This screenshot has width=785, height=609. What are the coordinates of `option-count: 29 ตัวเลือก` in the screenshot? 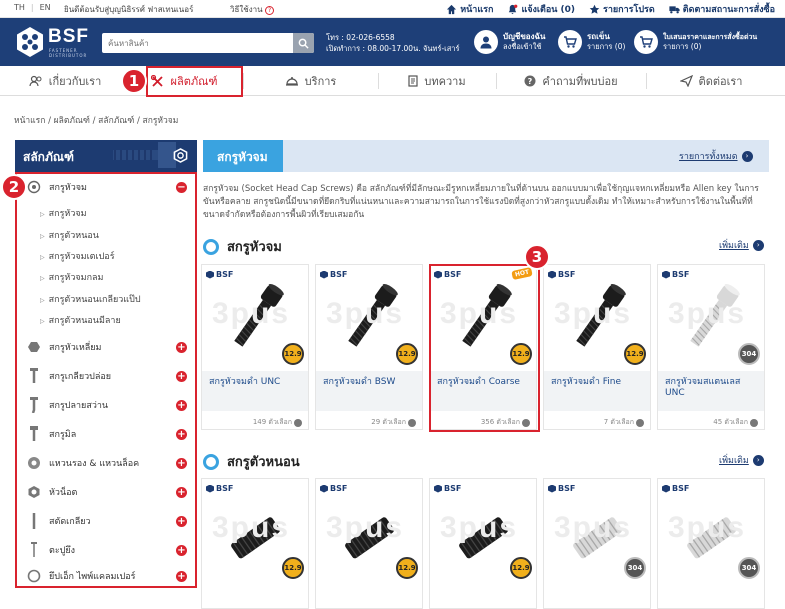 It's located at (393, 422).